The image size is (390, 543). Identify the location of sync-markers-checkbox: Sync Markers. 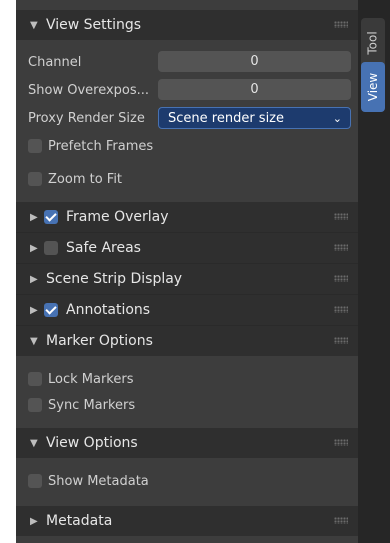
(81, 405).